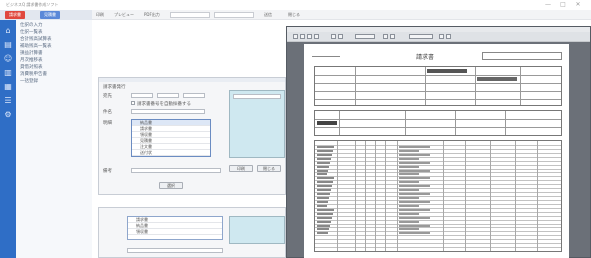  What do you see at coordinates (176, 170) in the screenshot?
I see `note-field` at bounding box center [176, 170].